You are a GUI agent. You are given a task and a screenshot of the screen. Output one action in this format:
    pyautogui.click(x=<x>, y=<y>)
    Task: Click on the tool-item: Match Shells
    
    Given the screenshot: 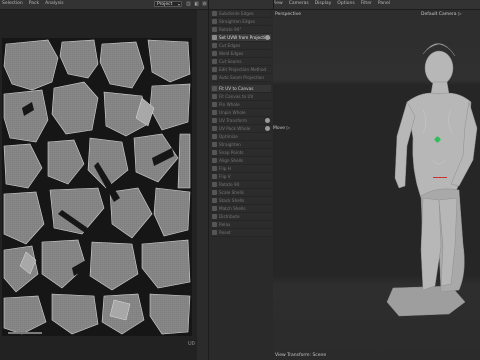 What is the action you would take?
    pyautogui.click(x=241, y=209)
    